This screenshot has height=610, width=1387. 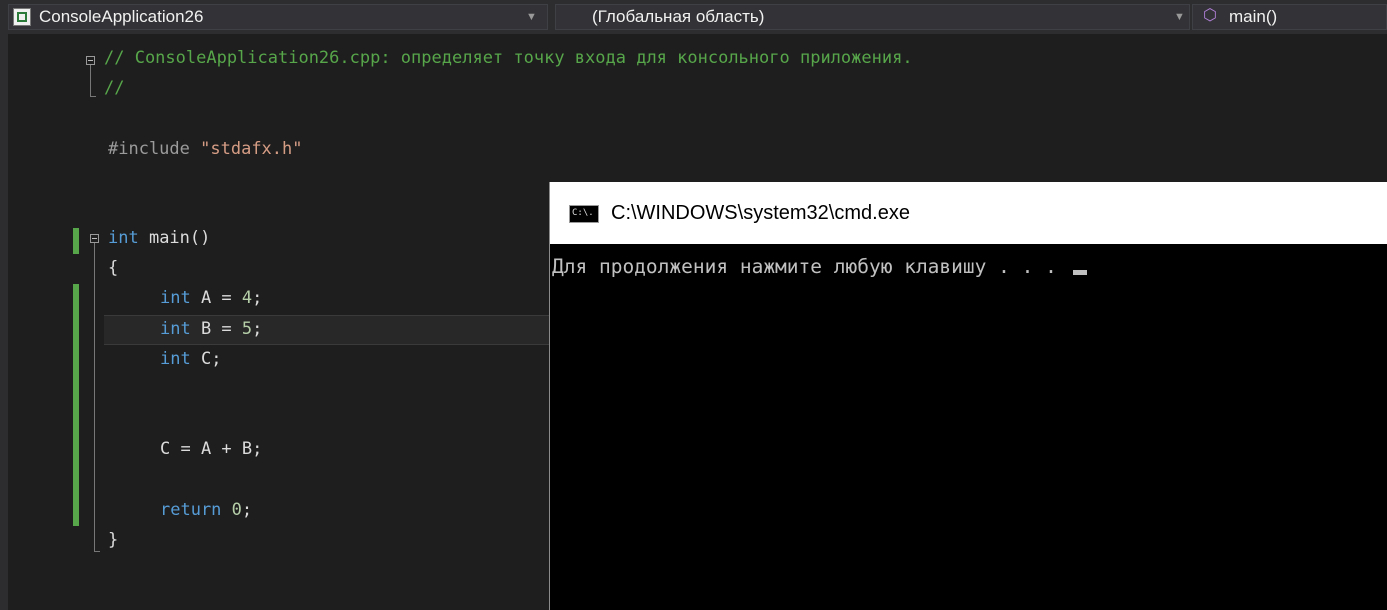 What do you see at coordinates (1079, 272) in the screenshot?
I see `text-cursor` at bounding box center [1079, 272].